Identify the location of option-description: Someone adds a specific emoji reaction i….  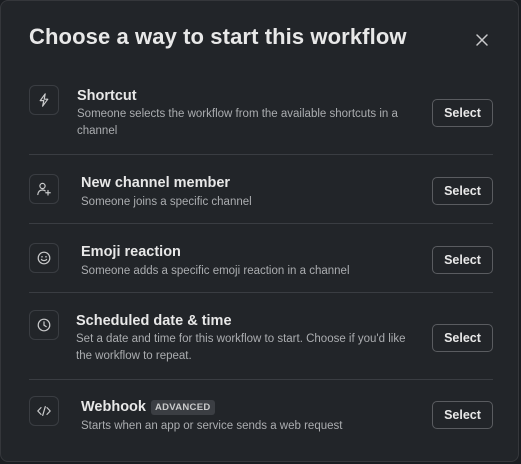
(215, 271).